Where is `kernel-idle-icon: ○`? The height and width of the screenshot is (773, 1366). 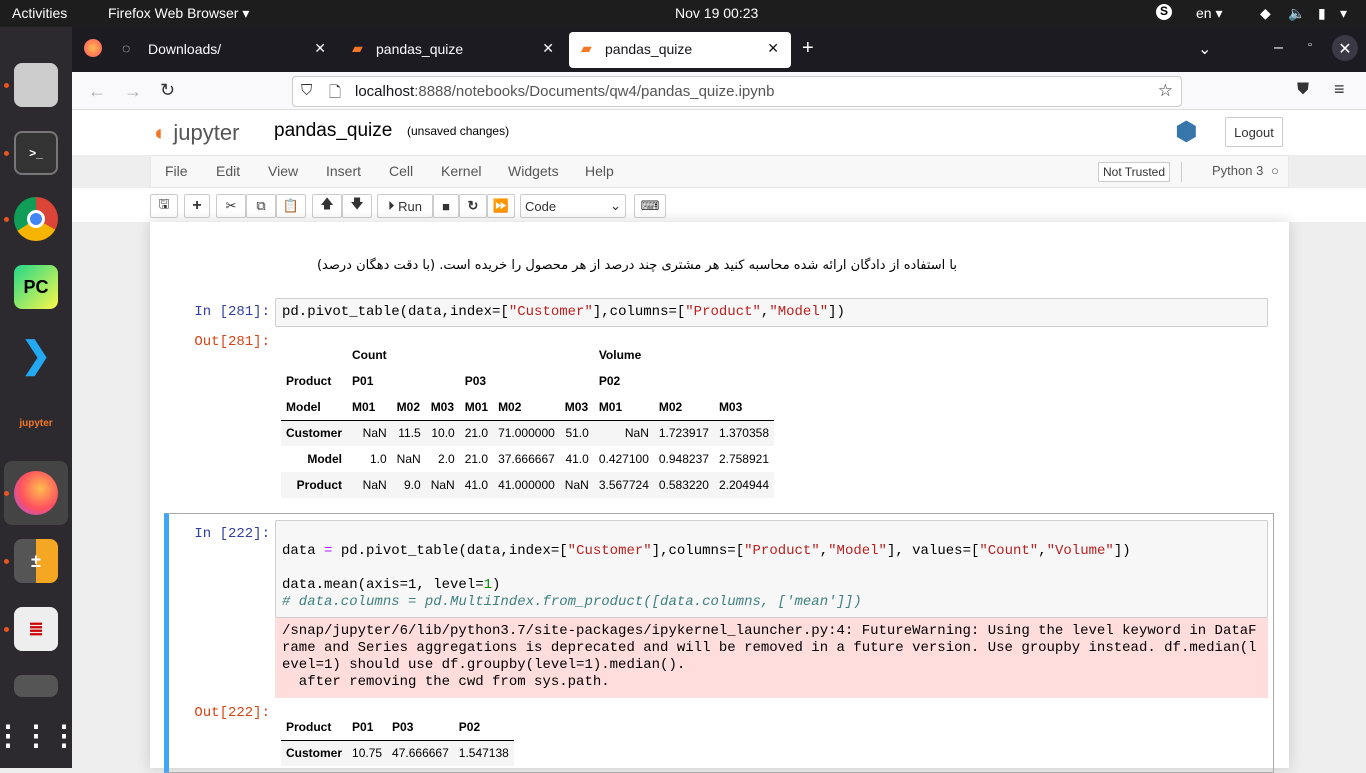 kernel-idle-icon: ○ is located at coordinates (1275, 170).